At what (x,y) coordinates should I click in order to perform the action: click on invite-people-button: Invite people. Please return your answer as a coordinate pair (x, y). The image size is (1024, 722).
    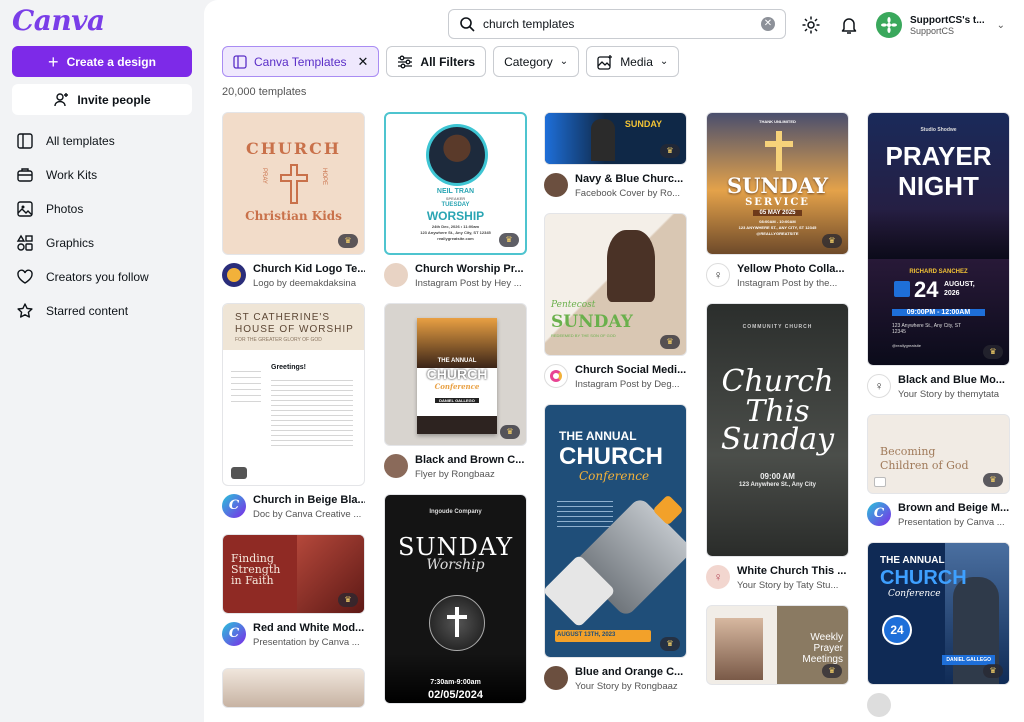
    Looking at the image, I should click on (102, 99).